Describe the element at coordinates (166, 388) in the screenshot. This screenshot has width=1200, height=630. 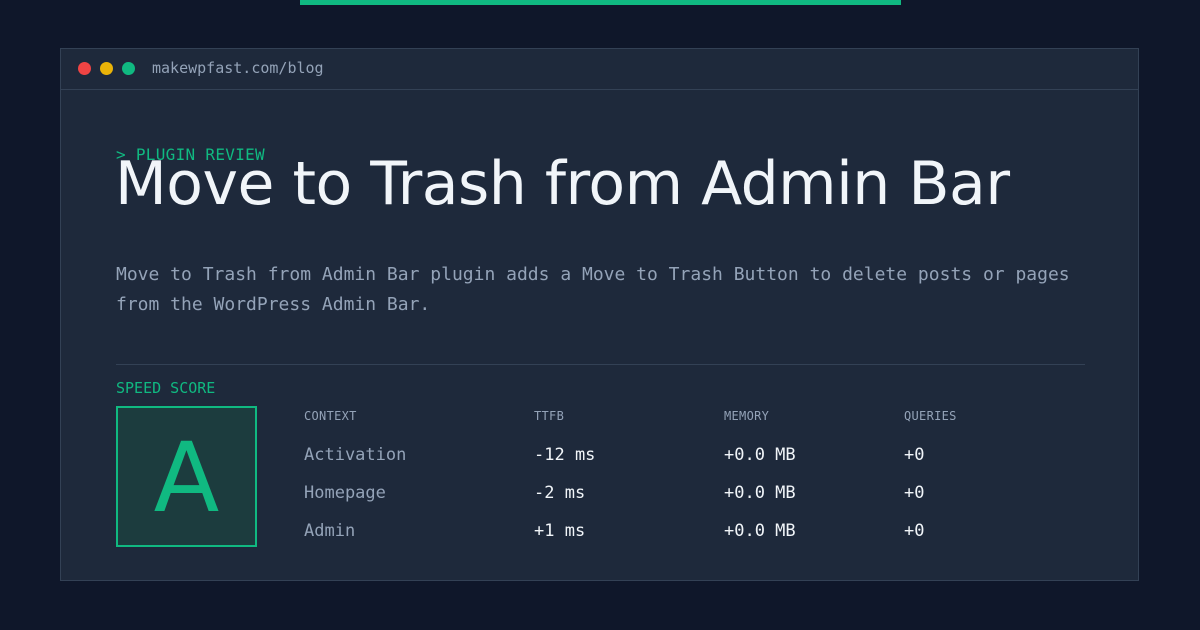
I see `speed-score-label: SPEED SCORE` at that location.